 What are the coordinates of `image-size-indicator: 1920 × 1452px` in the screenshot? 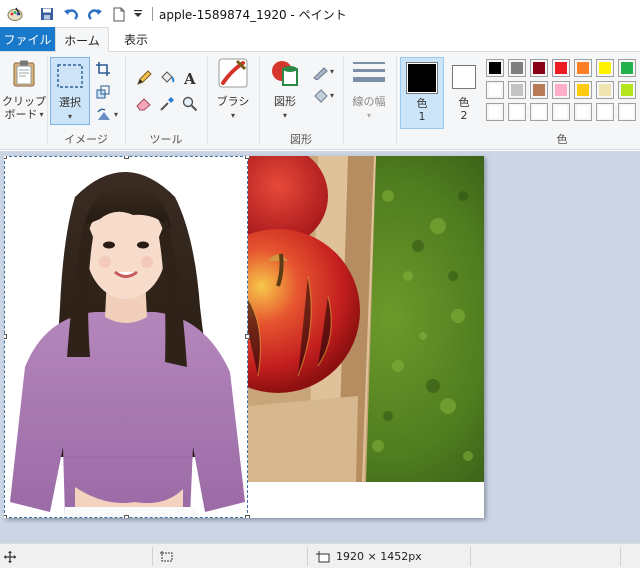 It's located at (369, 556).